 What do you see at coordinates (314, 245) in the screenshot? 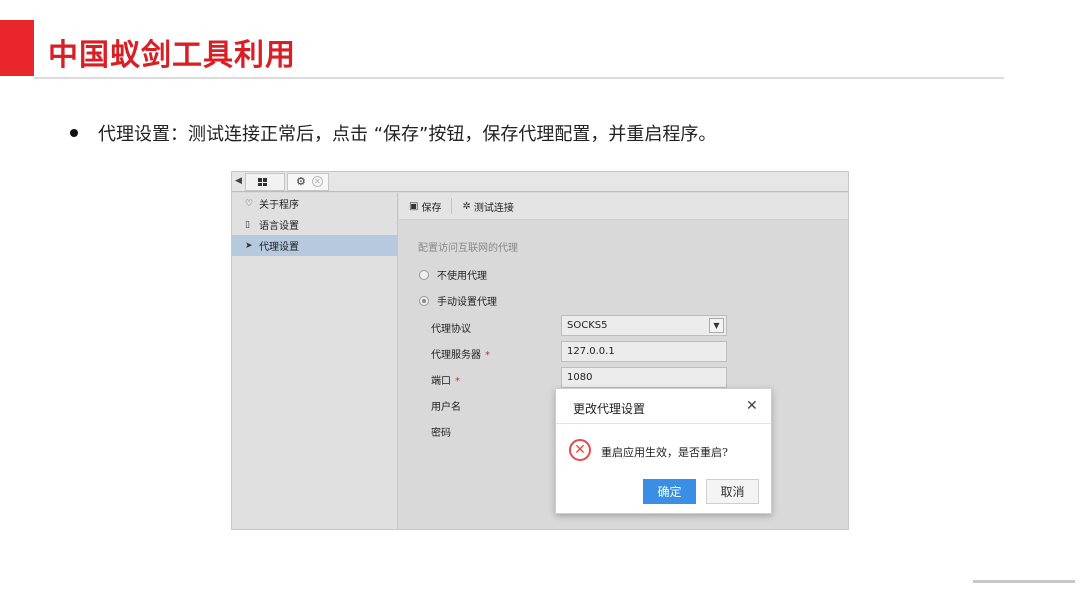
I see `sidebar-item-proxy: ➤ 代理设置` at bounding box center [314, 245].